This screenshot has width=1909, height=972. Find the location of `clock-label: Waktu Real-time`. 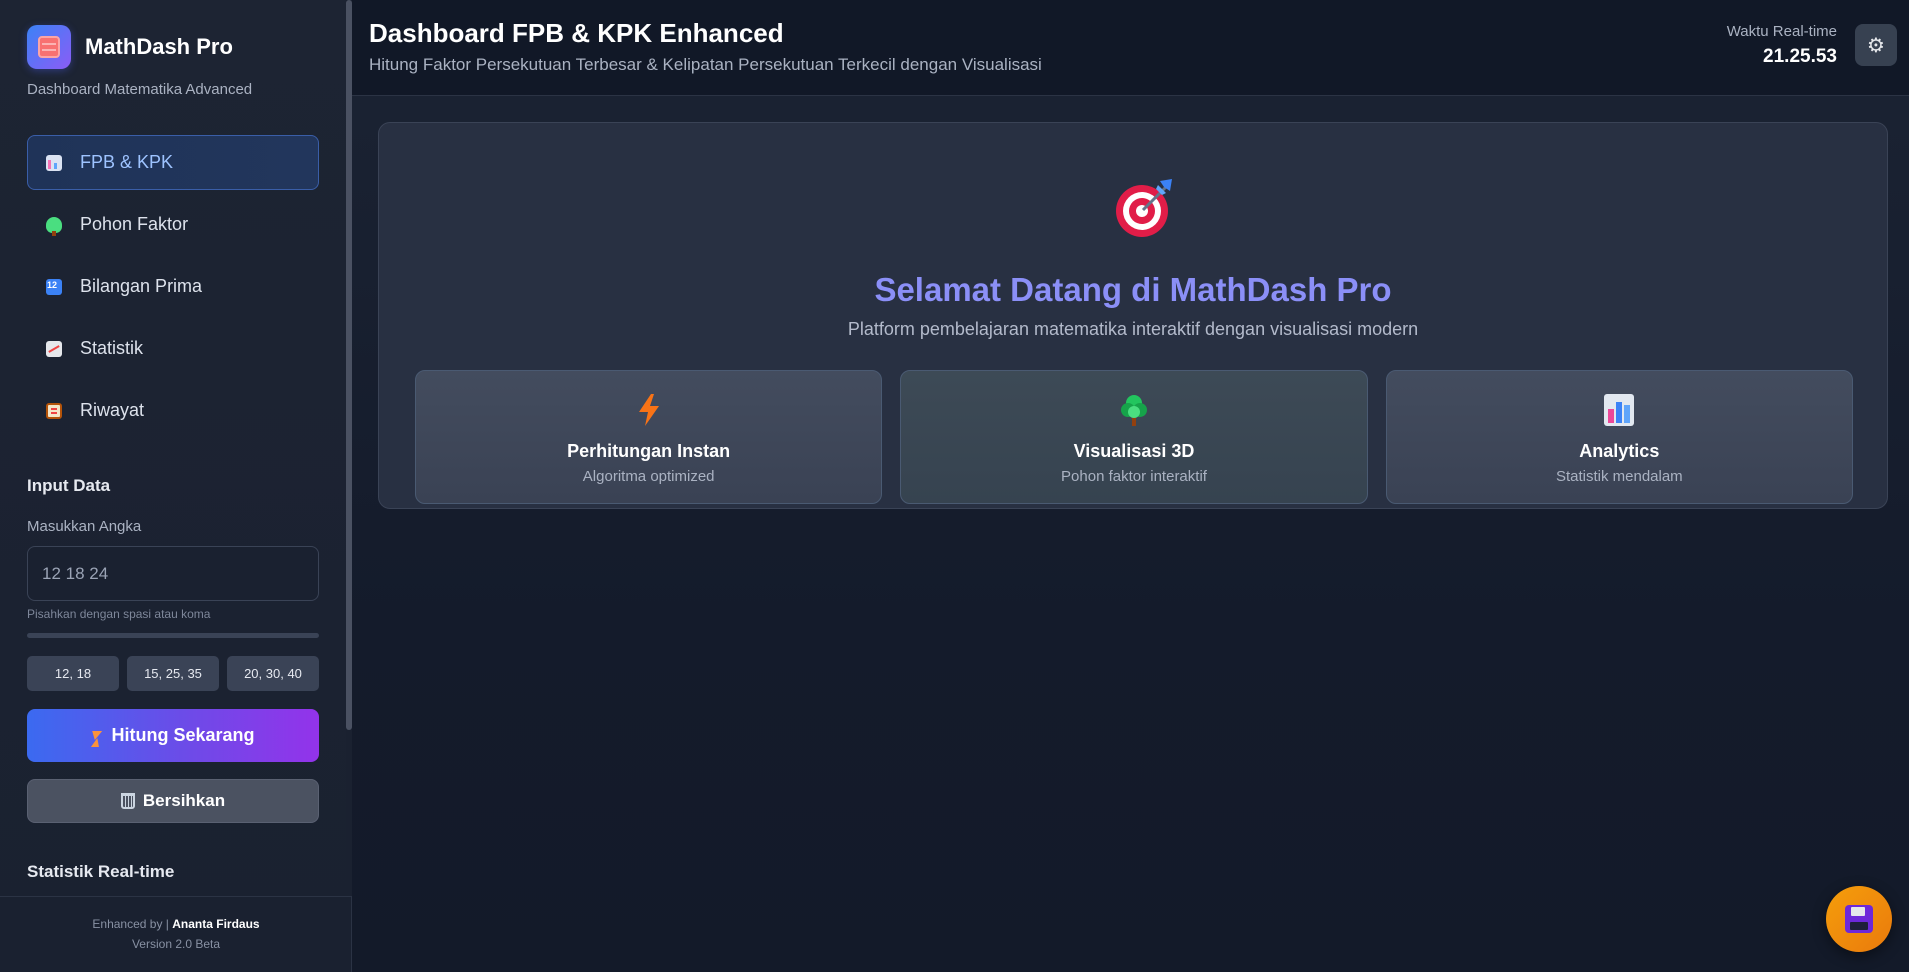

clock-label: Waktu Real-time is located at coordinates (1781, 31).